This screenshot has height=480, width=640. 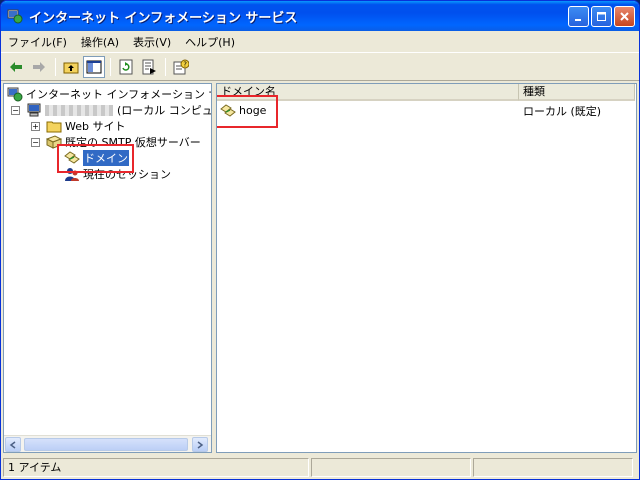 I want to click on refresh-button, so click(x=126, y=67).